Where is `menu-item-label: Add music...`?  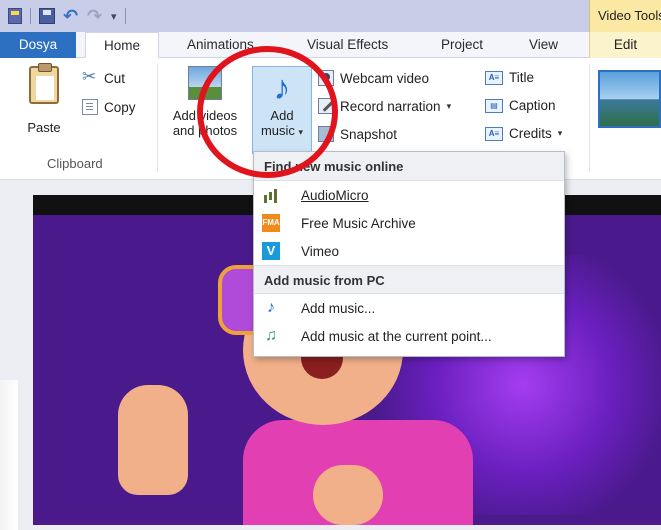 menu-item-label: Add music... is located at coordinates (338, 308).